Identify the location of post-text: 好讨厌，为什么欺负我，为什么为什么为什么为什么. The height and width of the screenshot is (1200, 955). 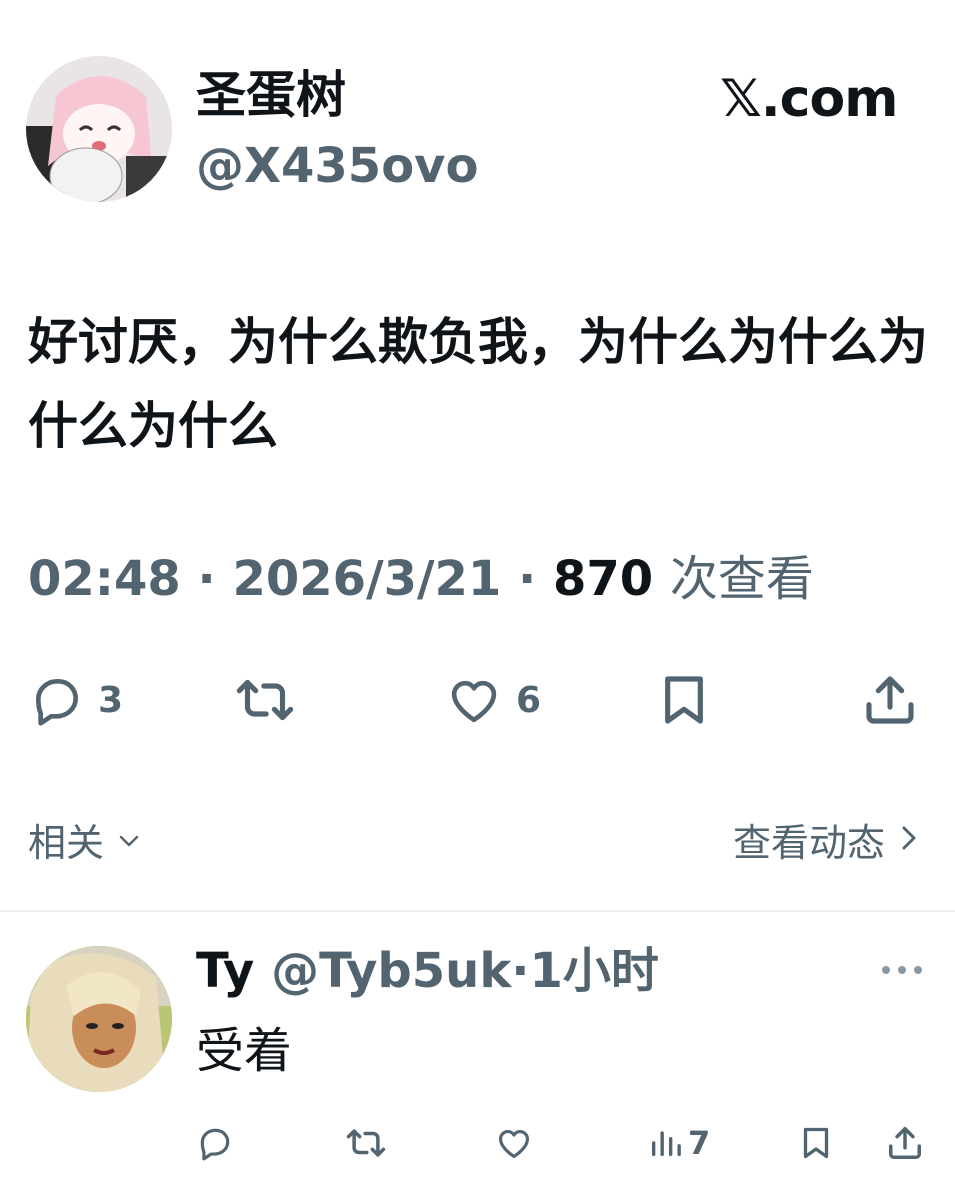
(478, 384).